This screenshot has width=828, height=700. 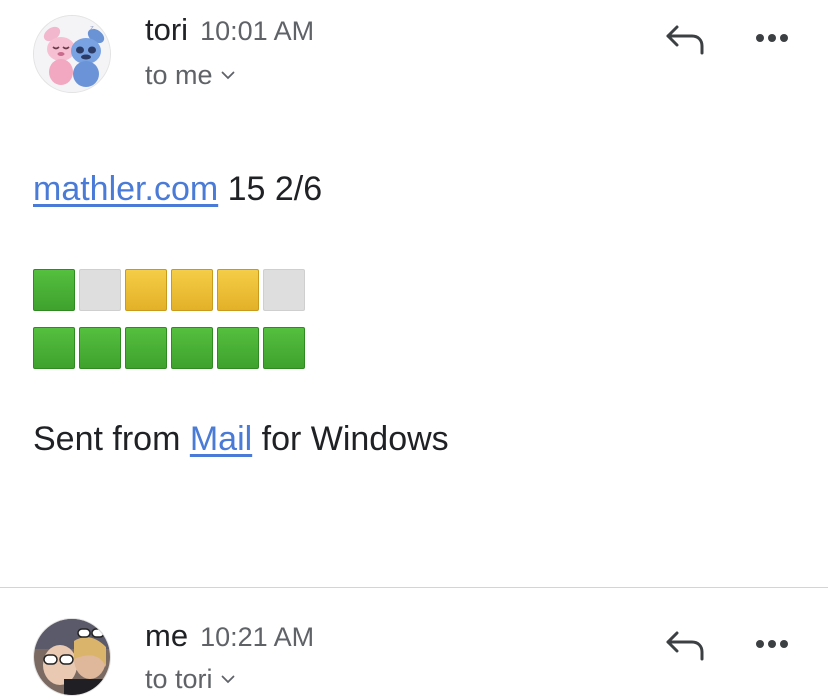 What do you see at coordinates (111, 439) in the screenshot?
I see `signature-prefix: Sent from` at bounding box center [111, 439].